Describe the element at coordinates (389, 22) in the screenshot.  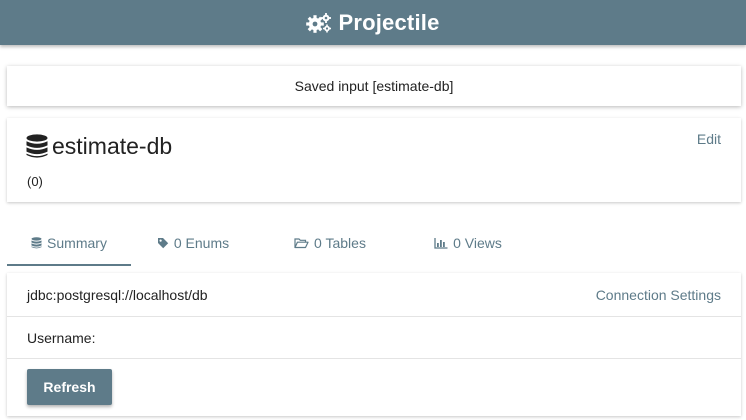
I see `app-title: Projectile` at that location.